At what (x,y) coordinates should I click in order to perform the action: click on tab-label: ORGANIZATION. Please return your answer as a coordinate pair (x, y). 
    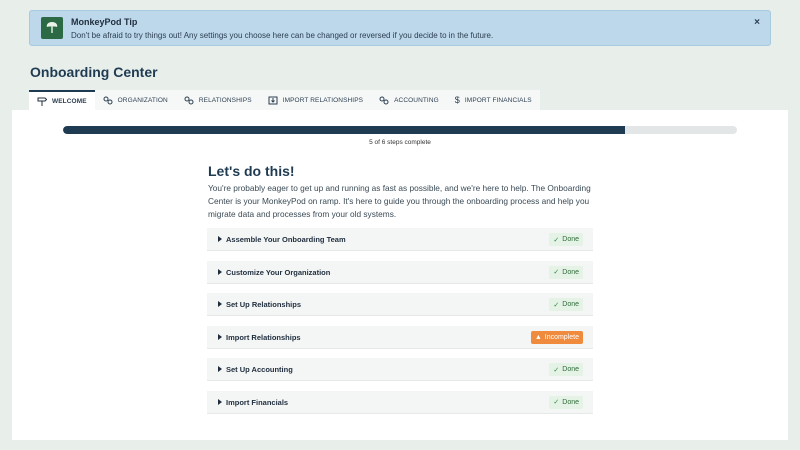
    Looking at the image, I should click on (142, 100).